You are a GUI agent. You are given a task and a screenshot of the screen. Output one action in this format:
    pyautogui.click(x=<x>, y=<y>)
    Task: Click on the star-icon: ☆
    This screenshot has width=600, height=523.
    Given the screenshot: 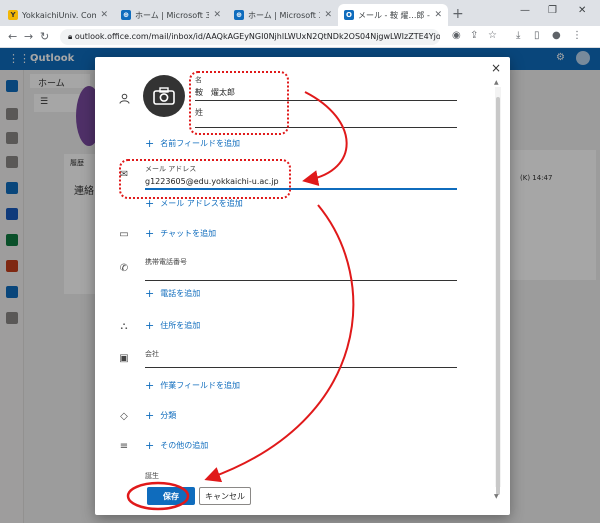 What is the action you would take?
    pyautogui.click(x=492, y=35)
    